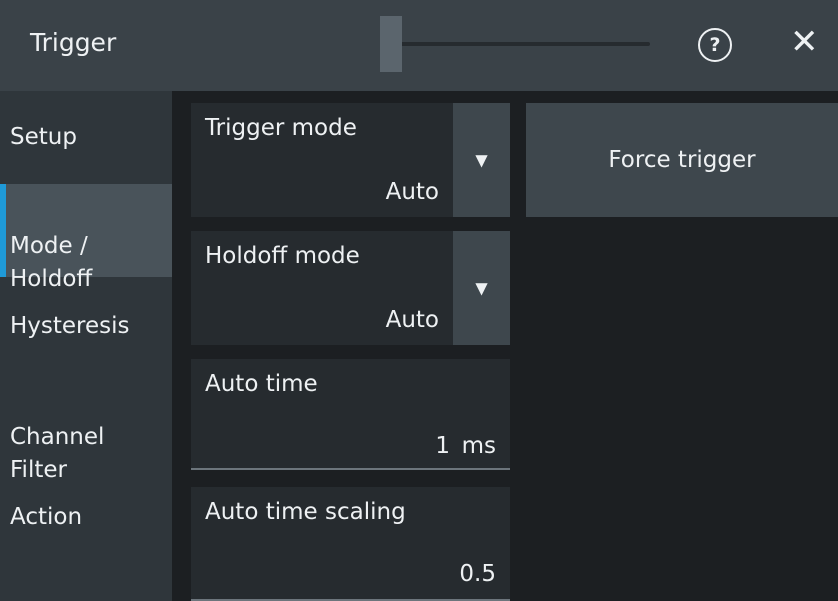 This screenshot has width=838, height=601. Describe the element at coordinates (322, 288) in the screenshot. I see `holdoff-mode-select: Holdoff mode Auto` at that location.